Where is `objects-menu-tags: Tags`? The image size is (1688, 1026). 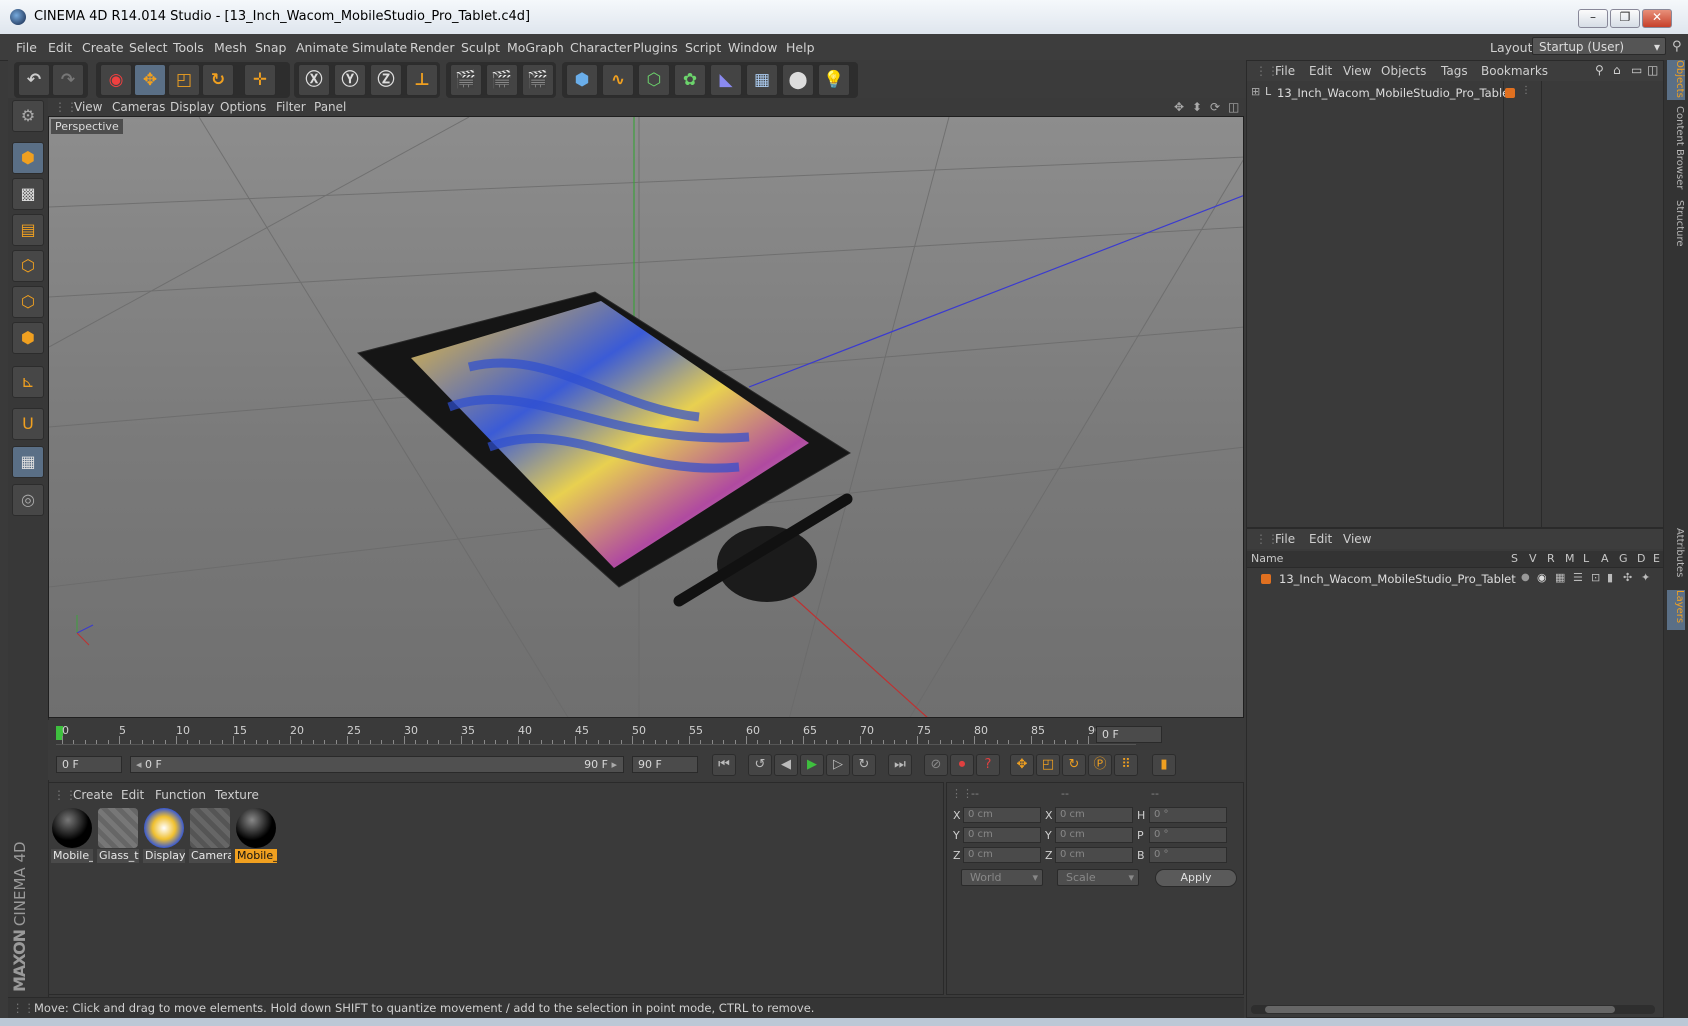
objects-menu-tags: Tags is located at coordinates (1454, 71).